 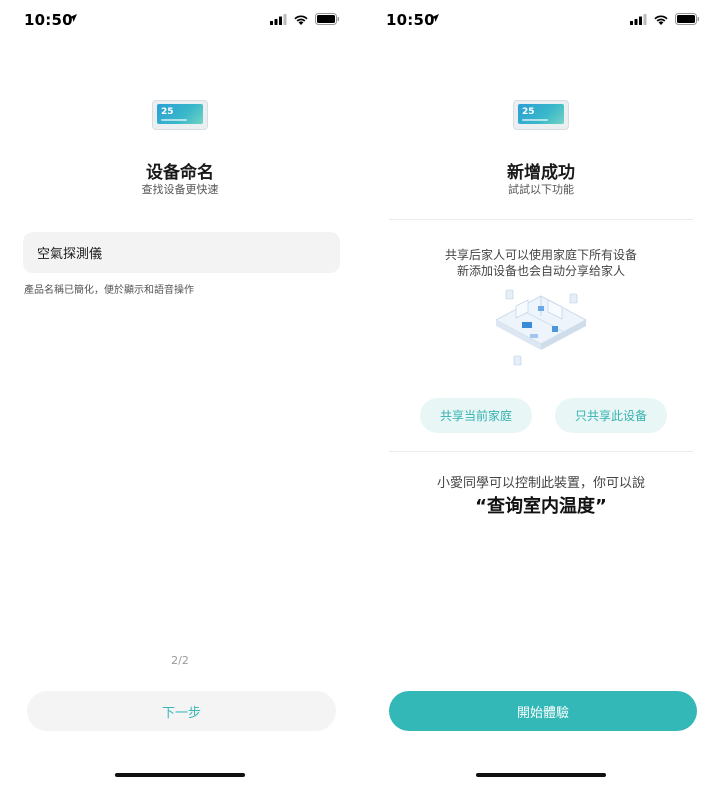 I want to click on page-subtitle: 查找设备更快速, so click(x=180, y=189).